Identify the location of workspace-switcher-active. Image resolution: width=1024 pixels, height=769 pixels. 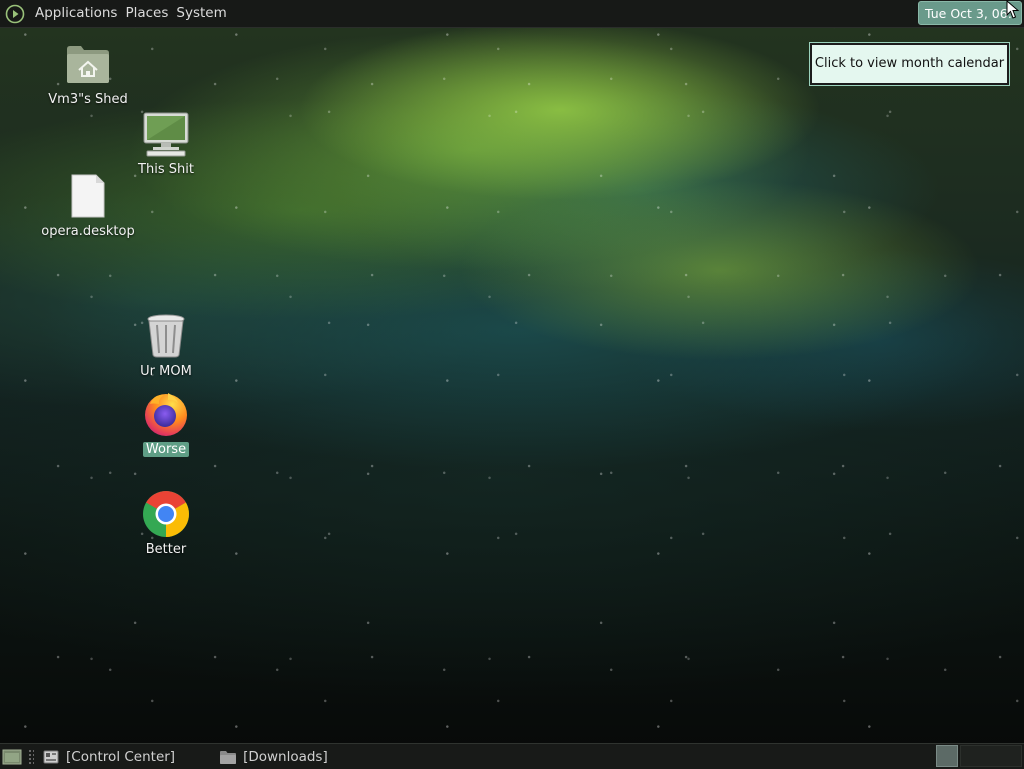
(947, 756).